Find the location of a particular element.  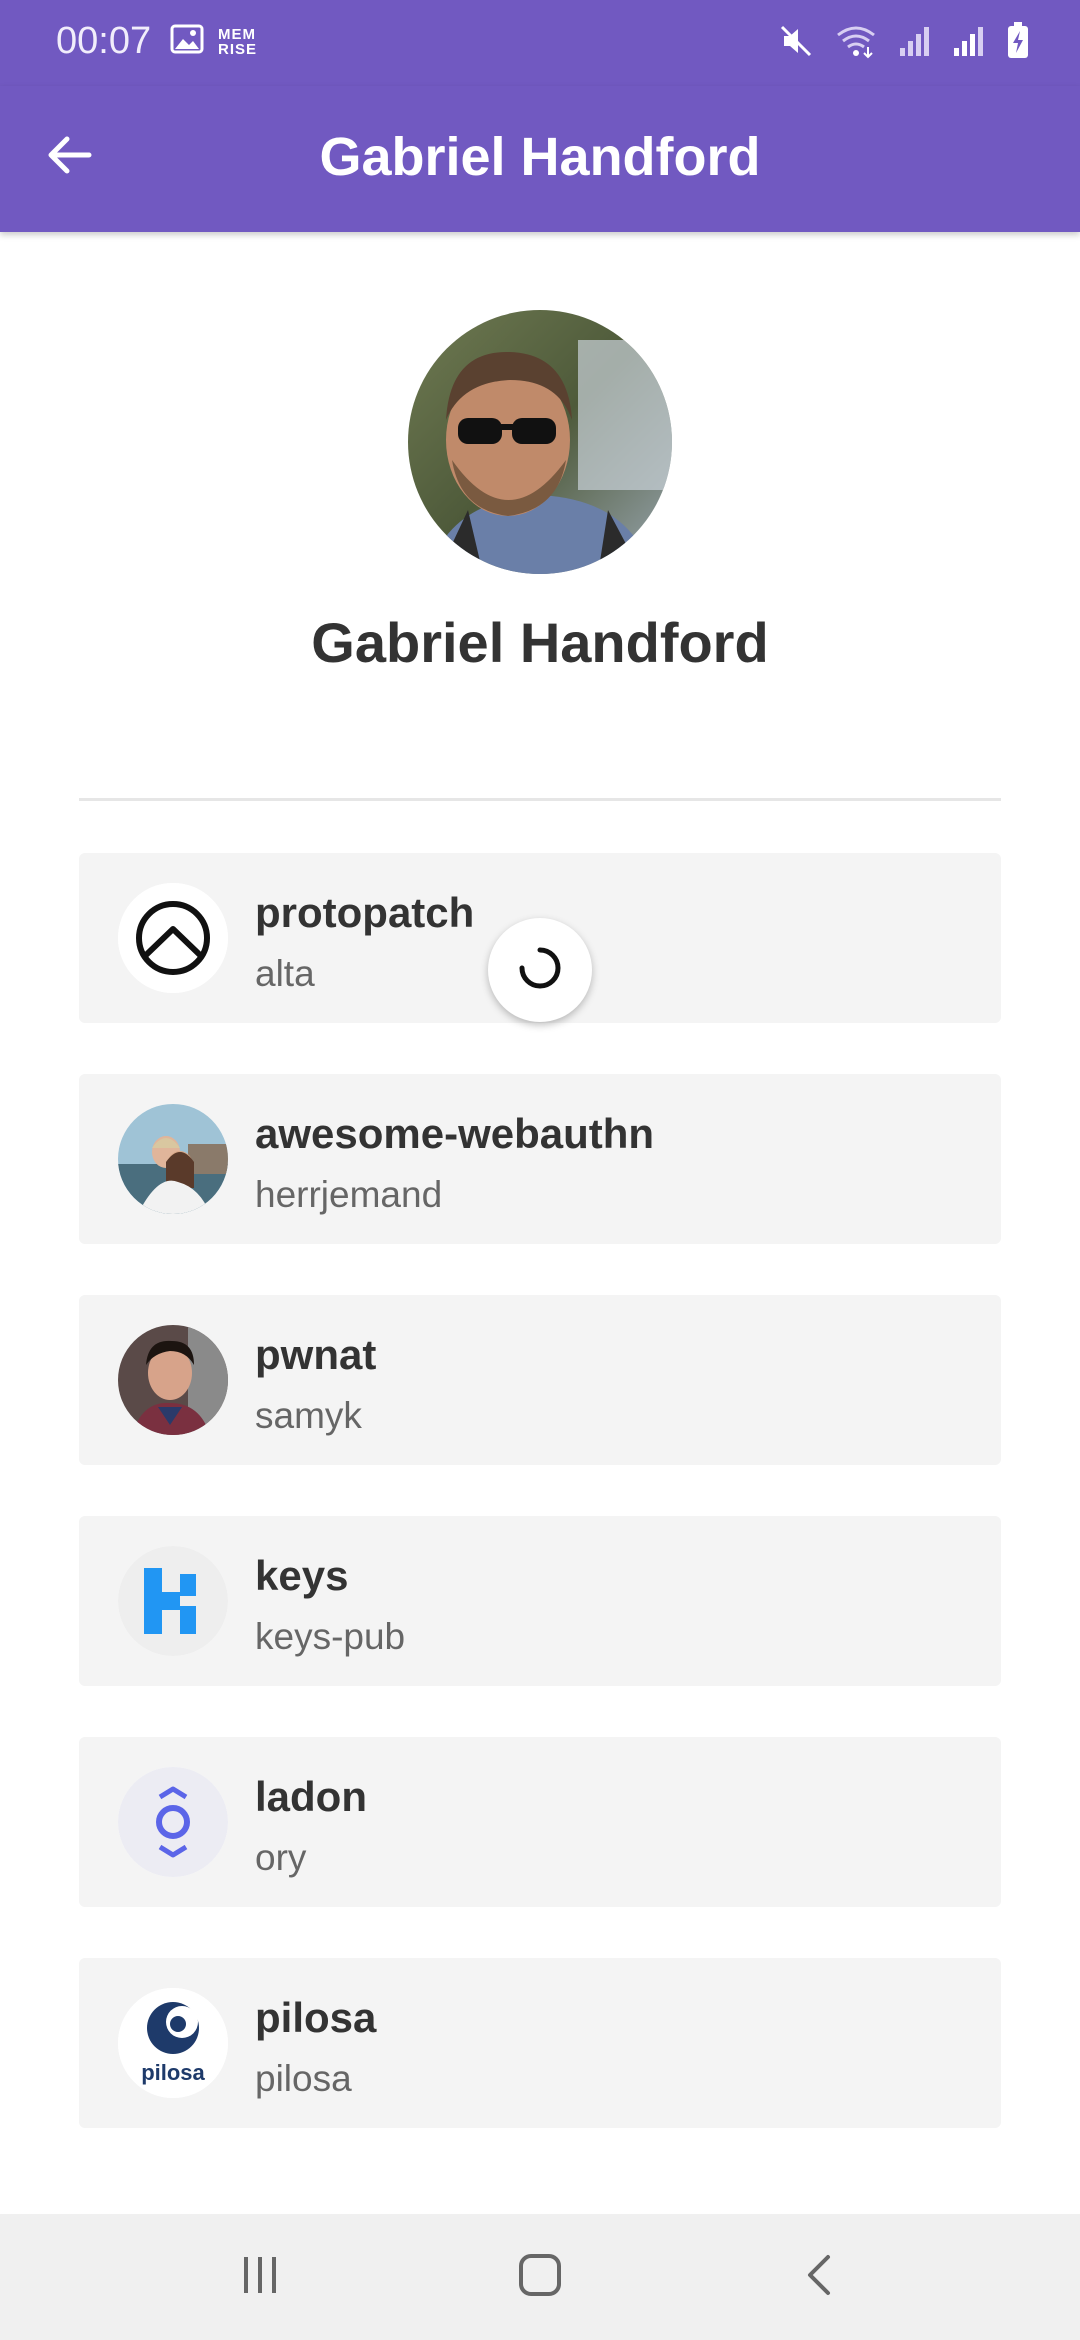

recent-apps-button is located at coordinates (260, 2277).